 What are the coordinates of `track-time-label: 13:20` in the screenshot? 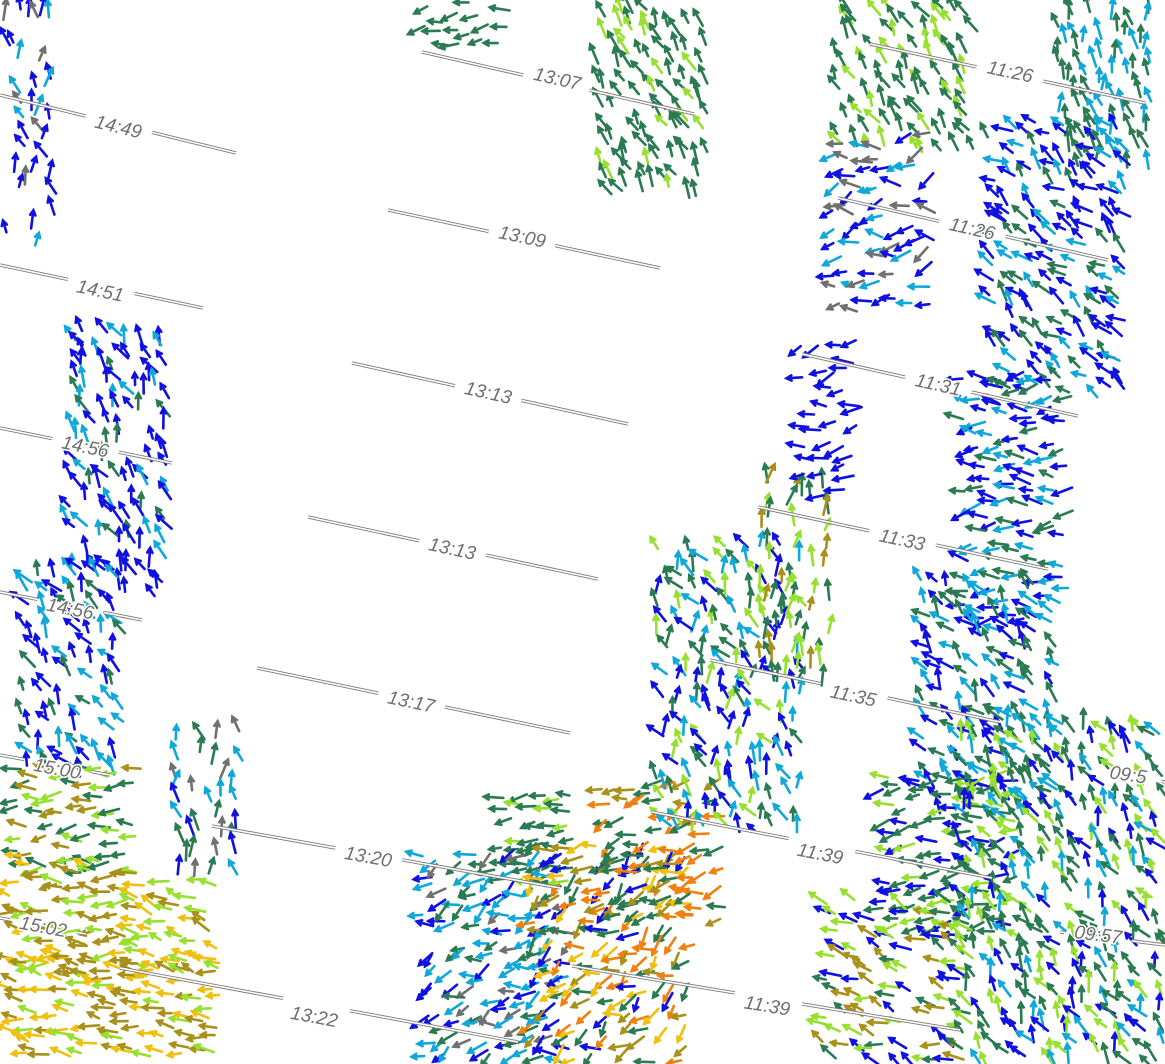 It's located at (368, 857).